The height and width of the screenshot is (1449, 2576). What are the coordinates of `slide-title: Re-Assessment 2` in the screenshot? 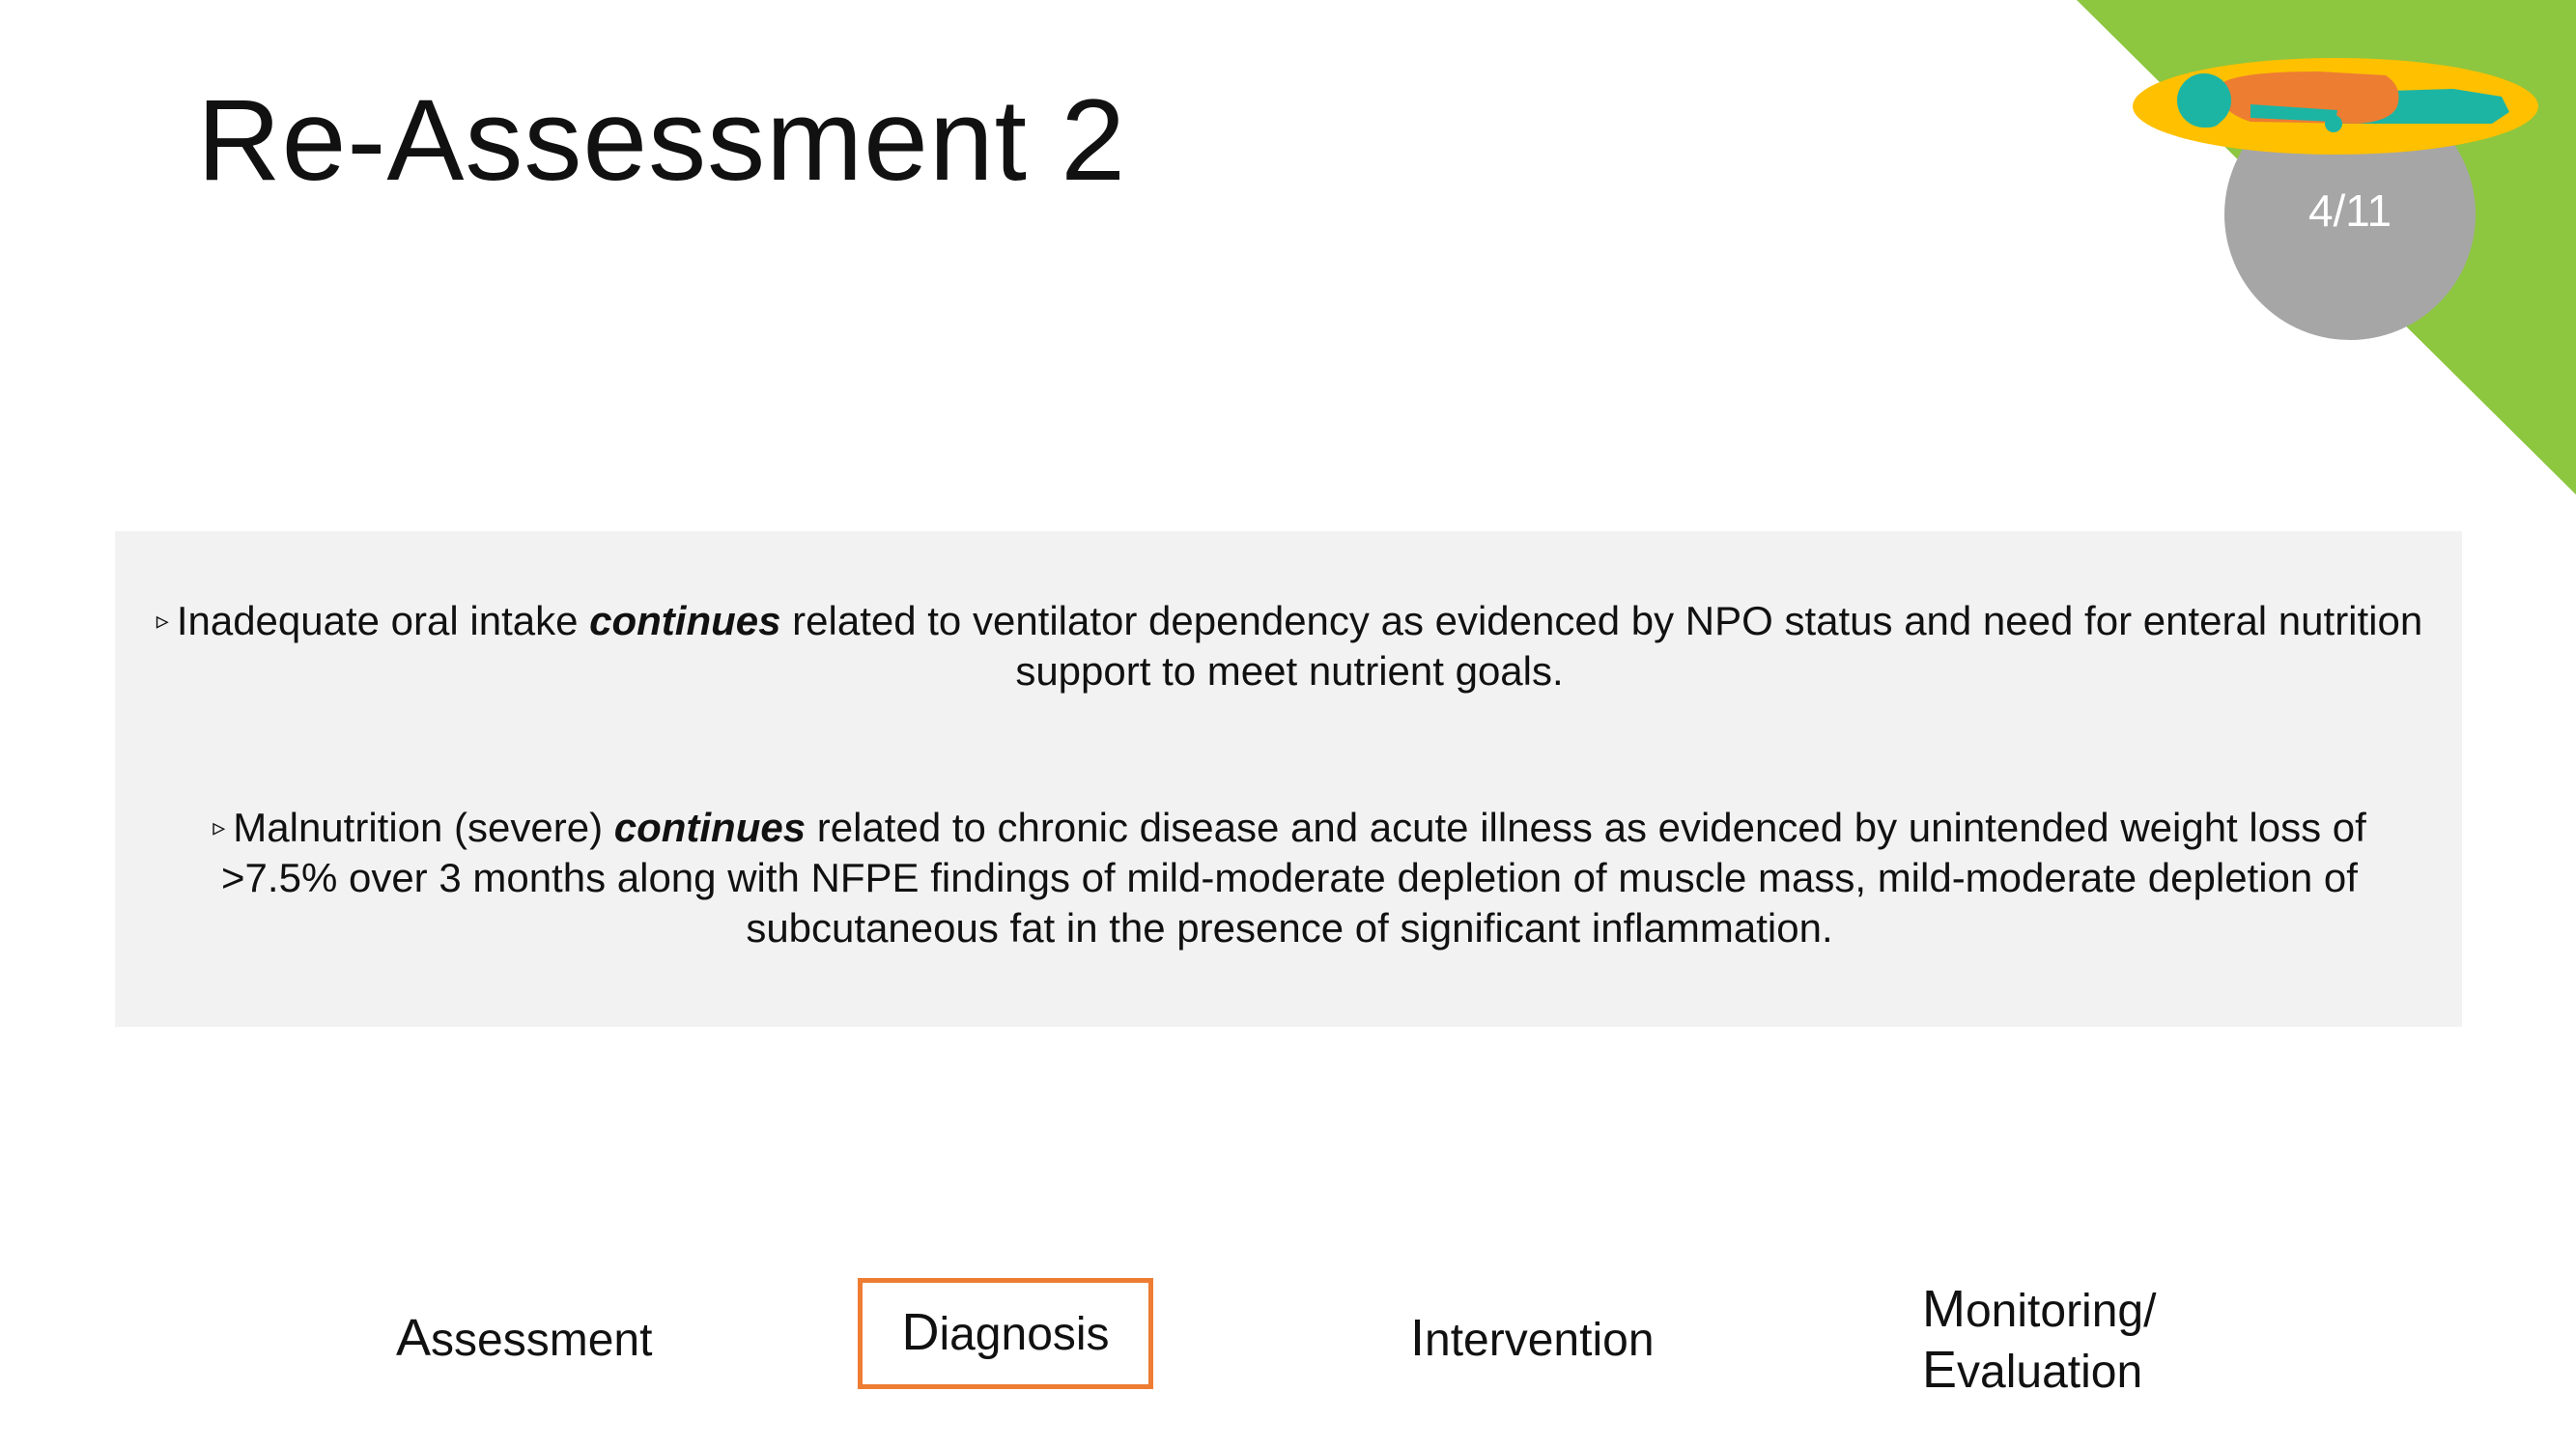 It's located at (661, 140).